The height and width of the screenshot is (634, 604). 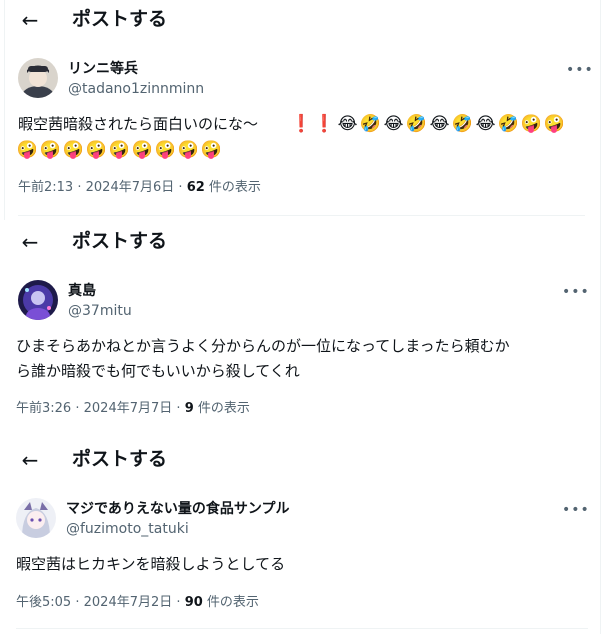 I want to click on user-name: マジでありえない量の食品サンプル, so click(x=177, y=509).